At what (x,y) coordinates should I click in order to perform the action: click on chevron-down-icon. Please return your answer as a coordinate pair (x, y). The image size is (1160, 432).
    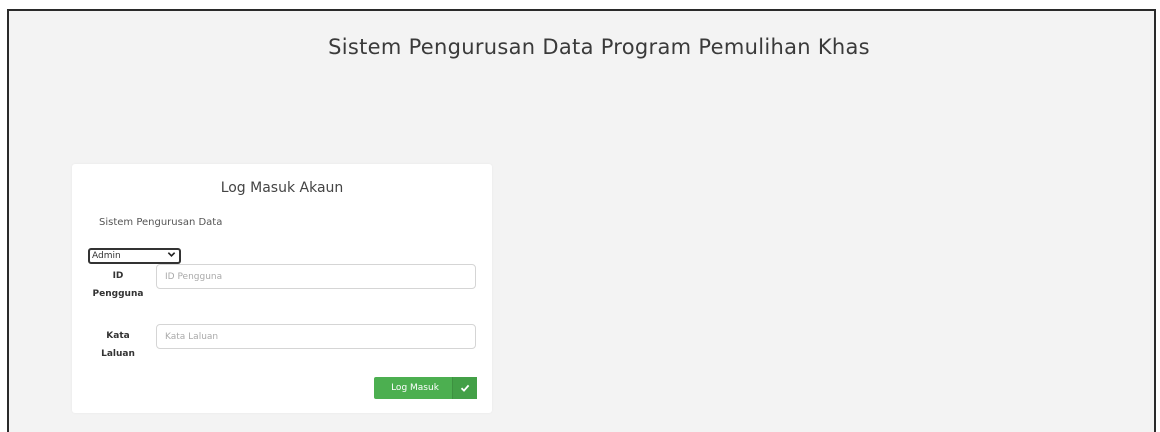
    Looking at the image, I should click on (171, 256).